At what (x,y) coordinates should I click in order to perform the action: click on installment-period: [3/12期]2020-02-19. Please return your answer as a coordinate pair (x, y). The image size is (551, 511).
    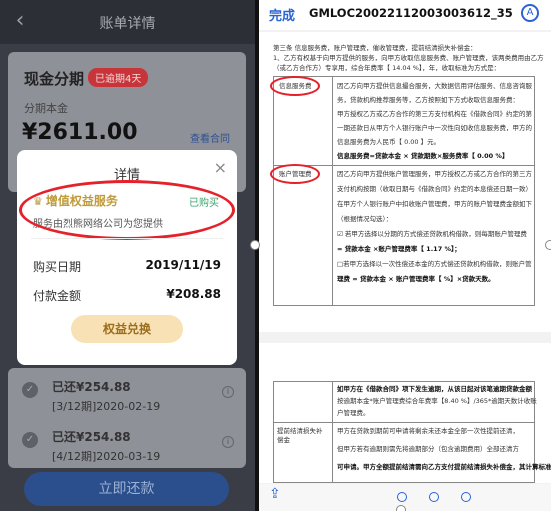
    Looking at the image, I should click on (106, 406).